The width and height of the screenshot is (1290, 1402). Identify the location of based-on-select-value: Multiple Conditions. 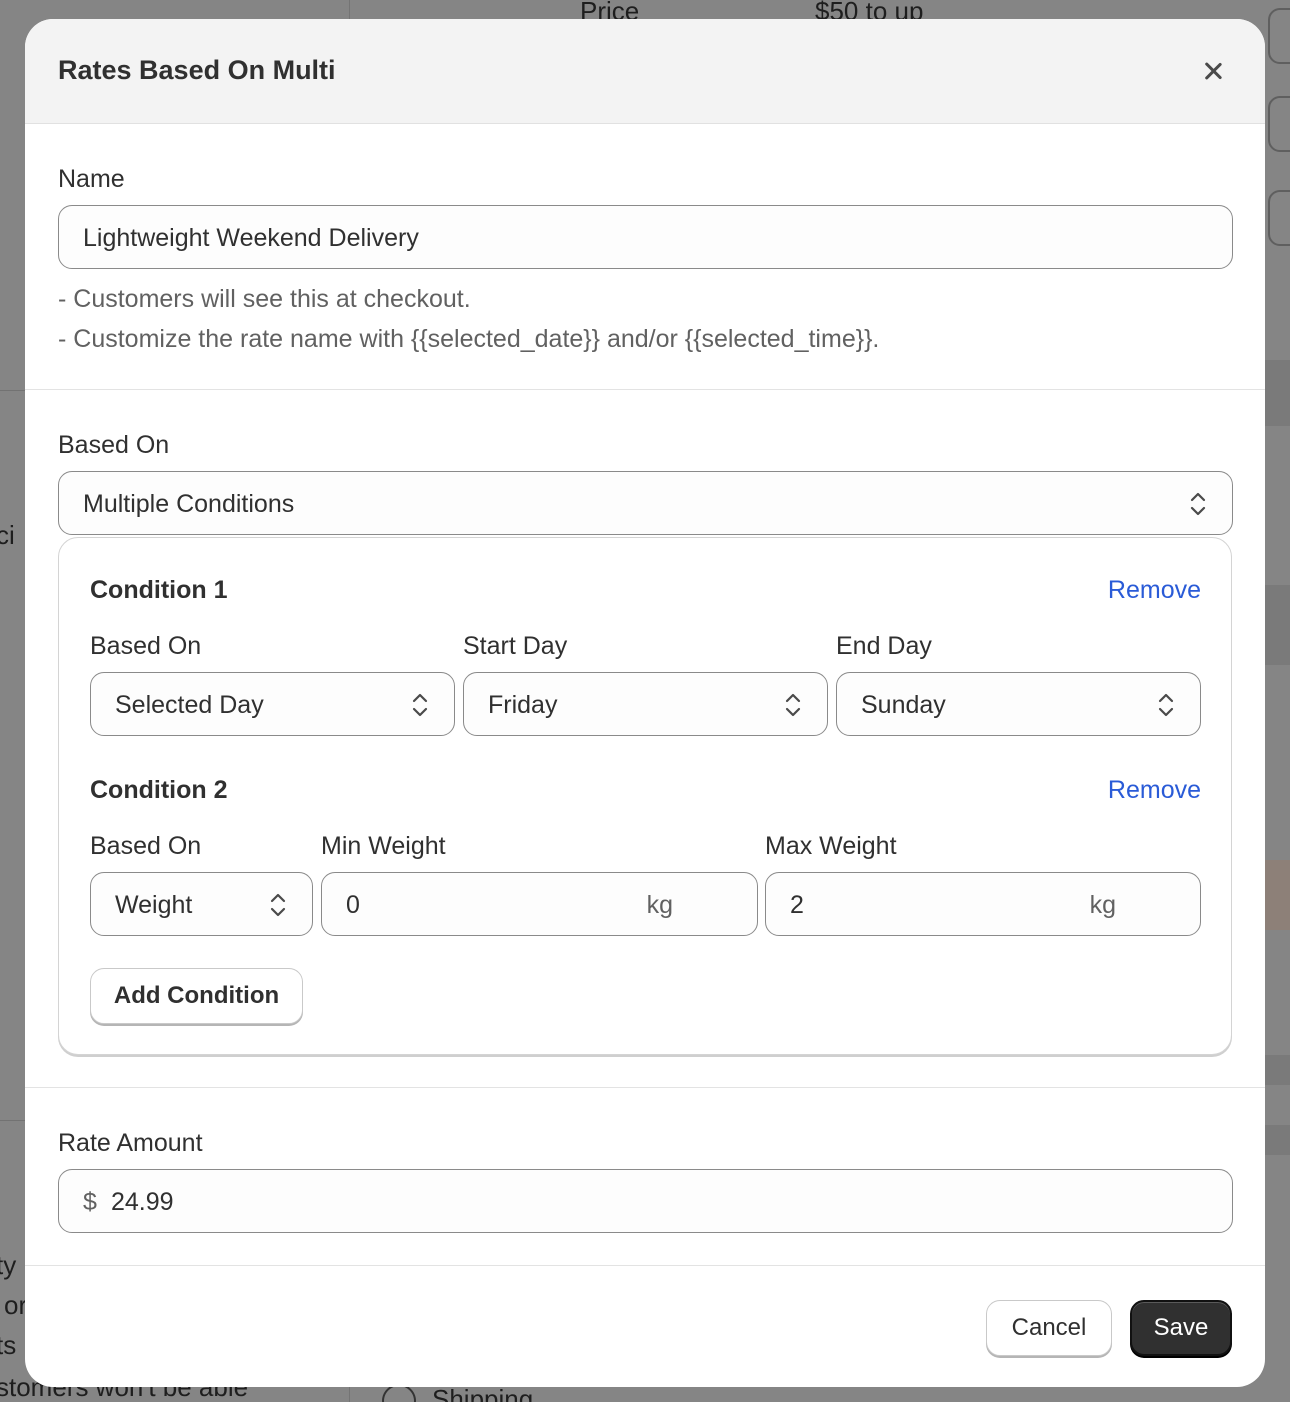
(189, 504).